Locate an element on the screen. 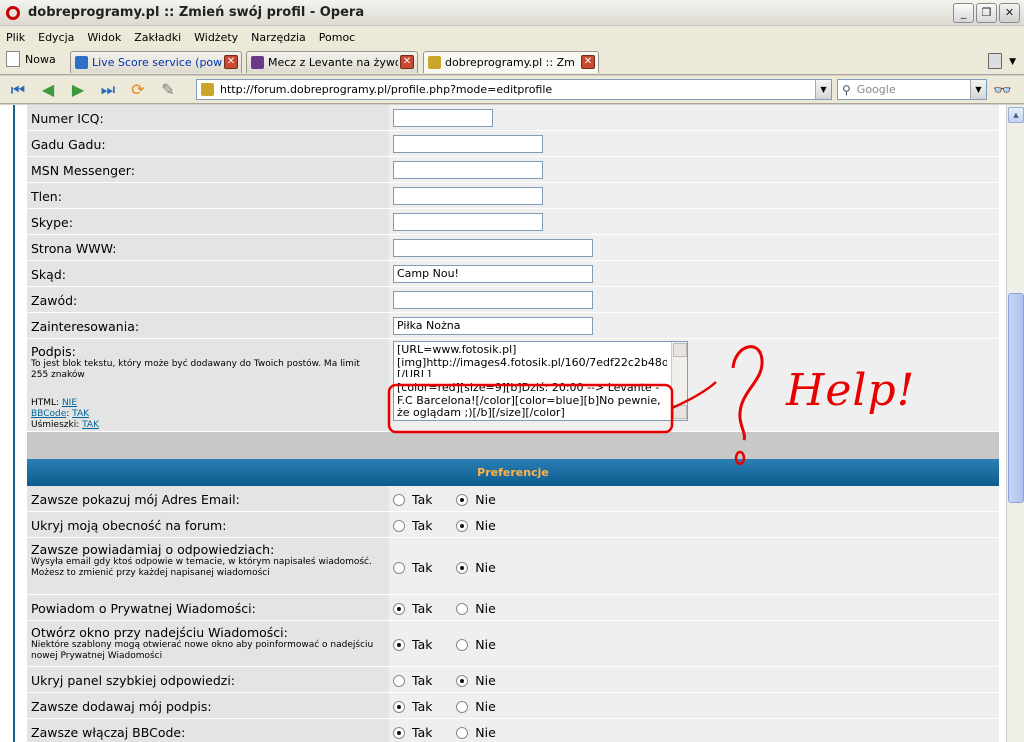  section-separator is located at coordinates (513, 445).